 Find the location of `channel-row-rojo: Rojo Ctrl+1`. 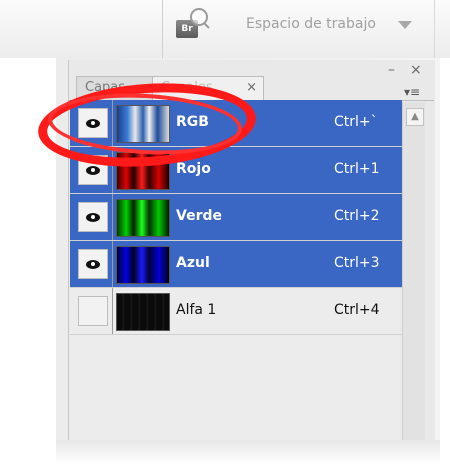

channel-row-rojo: Rojo Ctrl+1 is located at coordinates (236, 170).